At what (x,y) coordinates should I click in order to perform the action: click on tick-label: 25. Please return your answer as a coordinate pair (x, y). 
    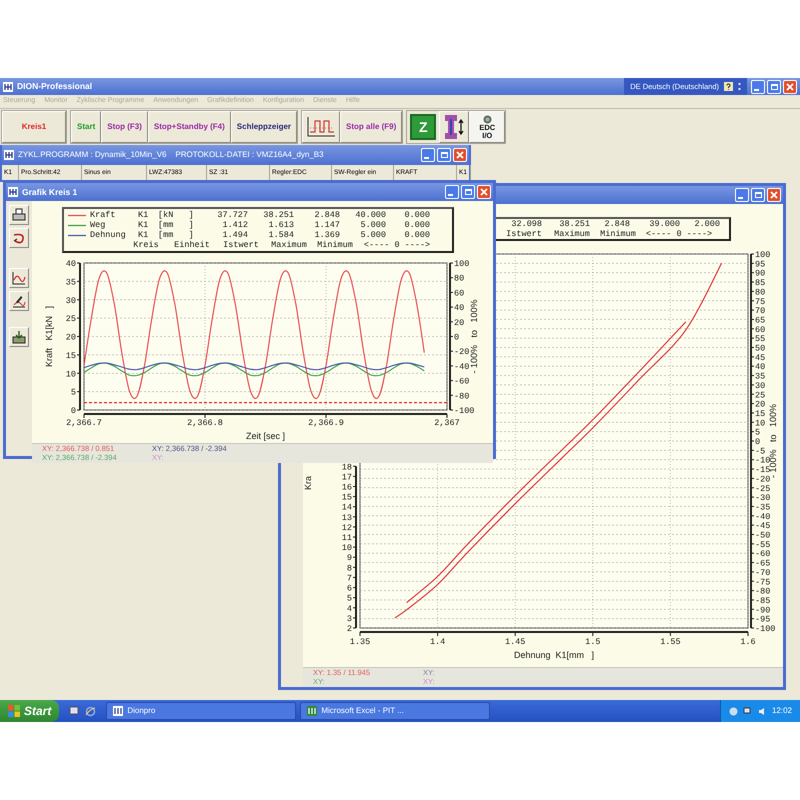
    Looking at the image, I should click on (71, 319).